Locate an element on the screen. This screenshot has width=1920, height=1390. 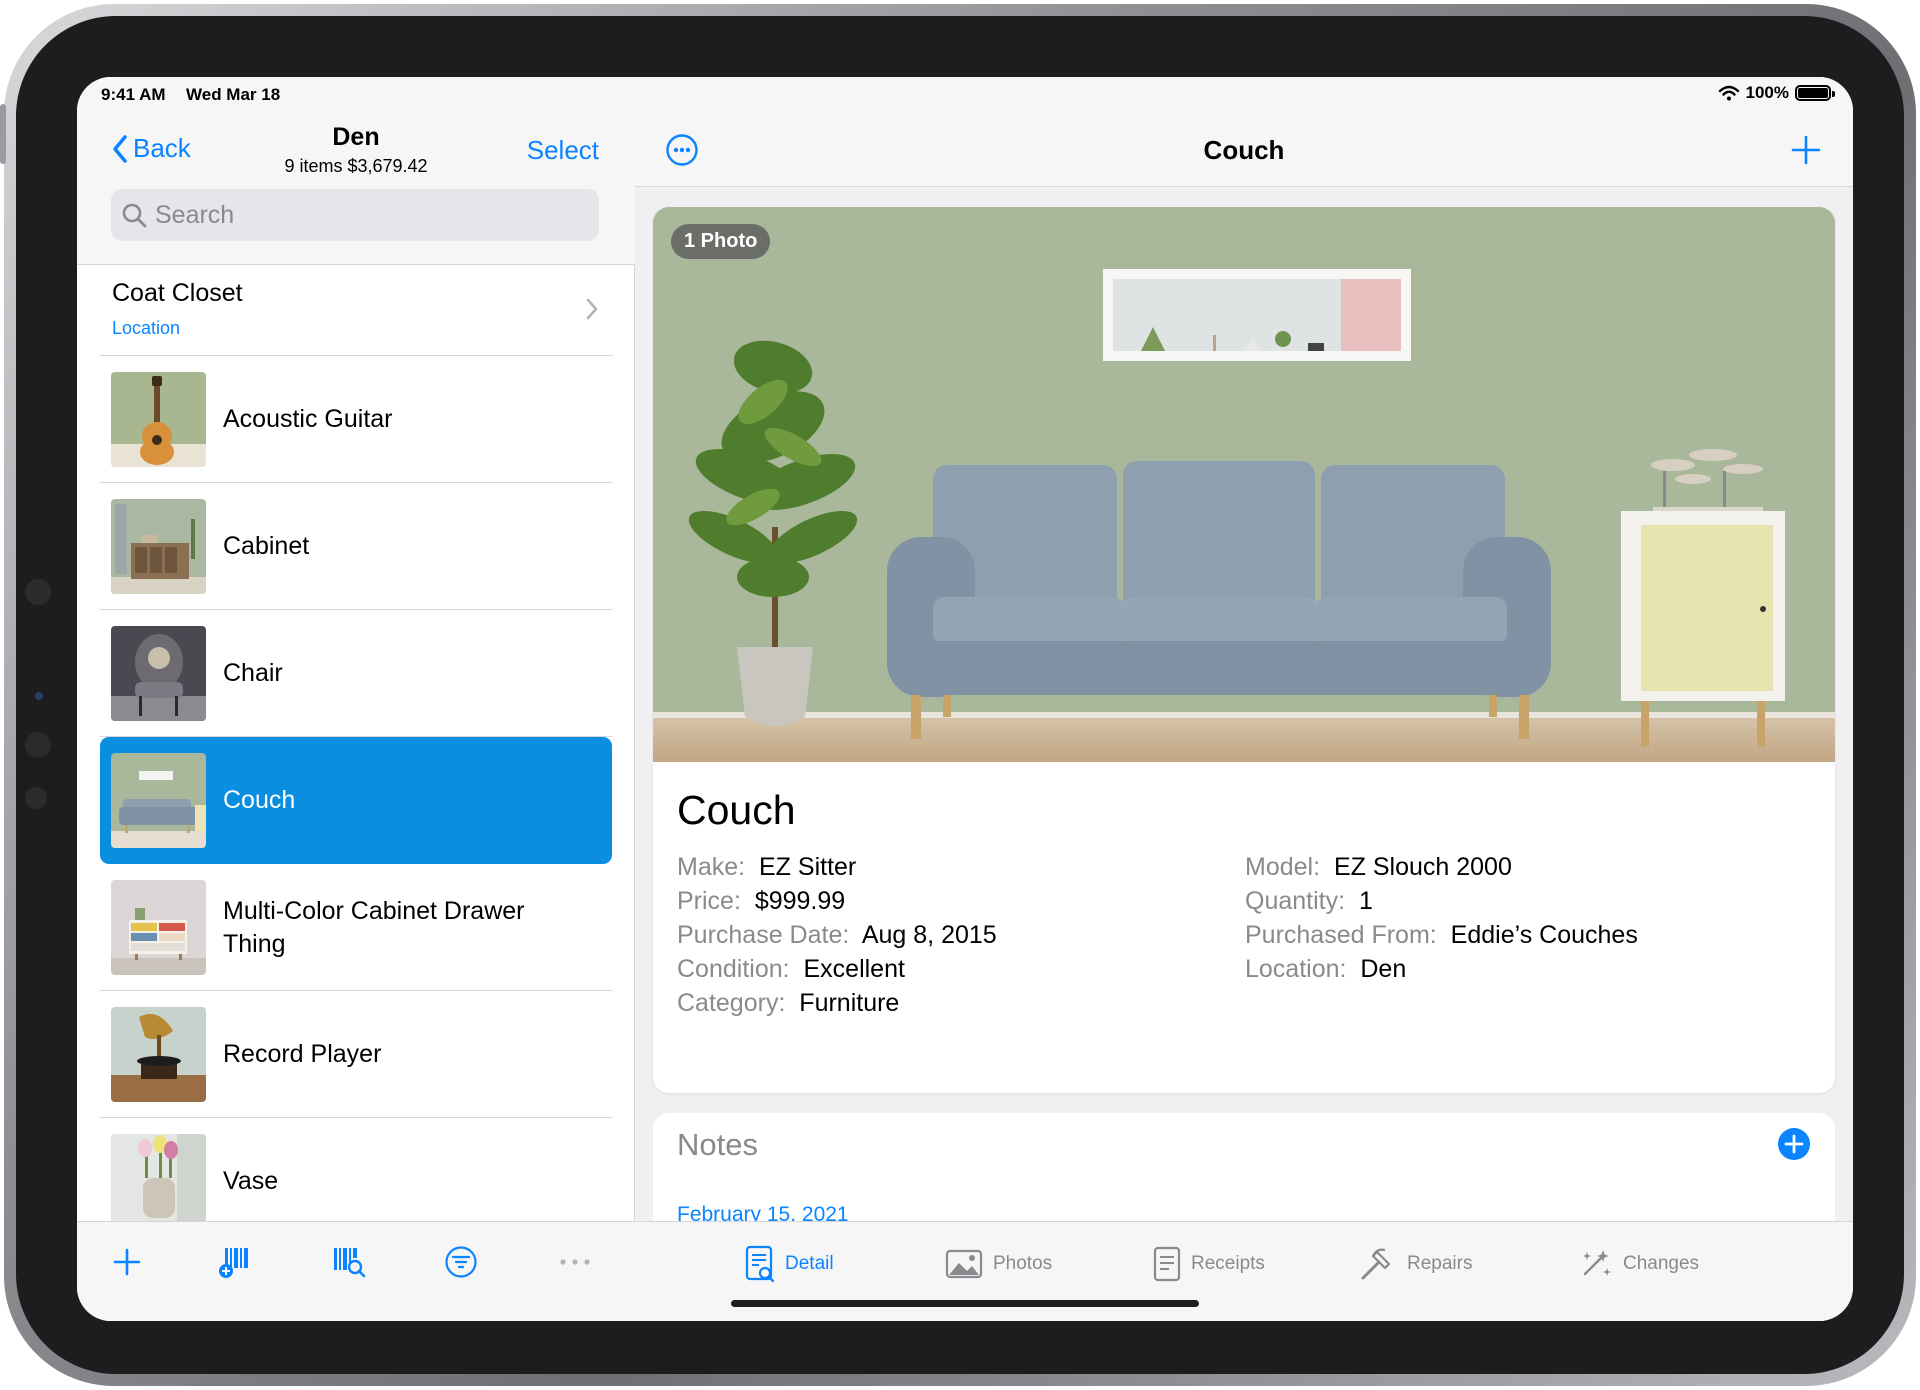
tab-repairs: Repairs is located at coordinates (1414, 1264).